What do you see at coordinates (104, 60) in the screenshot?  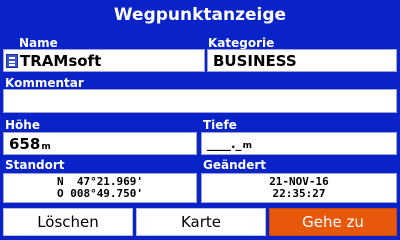 I see `name-field: TRAMsoft` at bounding box center [104, 60].